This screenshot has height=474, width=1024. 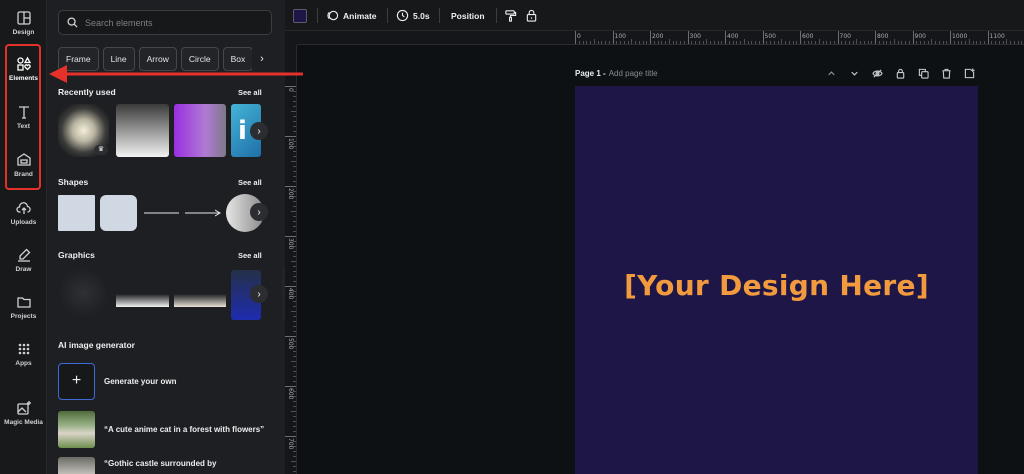 What do you see at coordinates (402, 15) in the screenshot?
I see `clock-icon` at bounding box center [402, 15].